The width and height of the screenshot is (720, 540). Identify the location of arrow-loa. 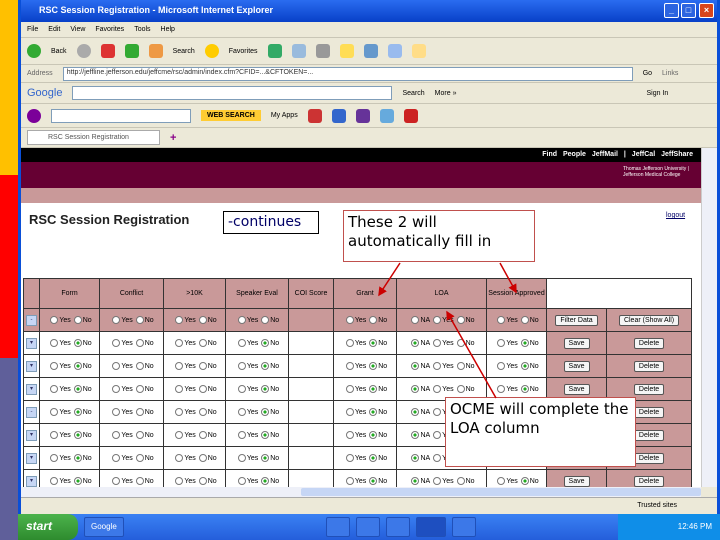
(471, 354).